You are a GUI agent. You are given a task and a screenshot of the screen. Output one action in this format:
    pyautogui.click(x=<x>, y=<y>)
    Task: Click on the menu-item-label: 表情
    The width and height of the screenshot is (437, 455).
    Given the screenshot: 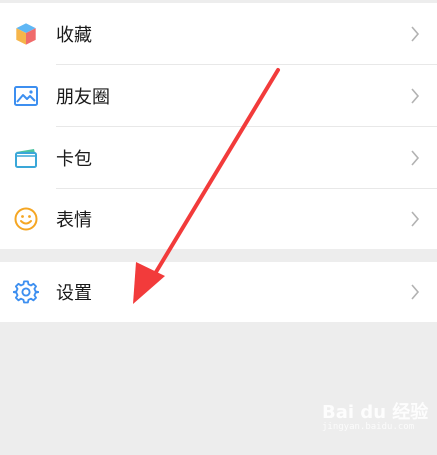 What is the action you would take?
    pyautogui.click(x=74, y=220)
    